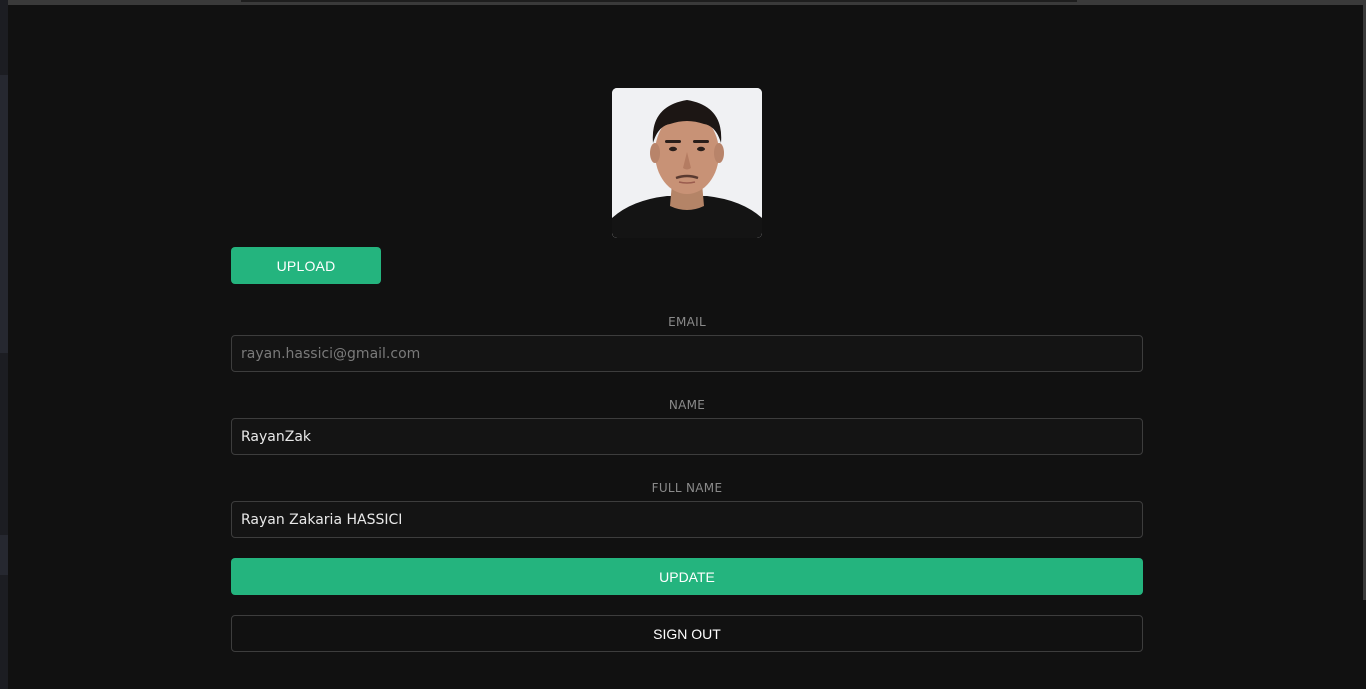 Image resolution: width=1366 pixels, height=689 pixels. I want to click on full-name-label: FULL NAME, so click(687, 488).